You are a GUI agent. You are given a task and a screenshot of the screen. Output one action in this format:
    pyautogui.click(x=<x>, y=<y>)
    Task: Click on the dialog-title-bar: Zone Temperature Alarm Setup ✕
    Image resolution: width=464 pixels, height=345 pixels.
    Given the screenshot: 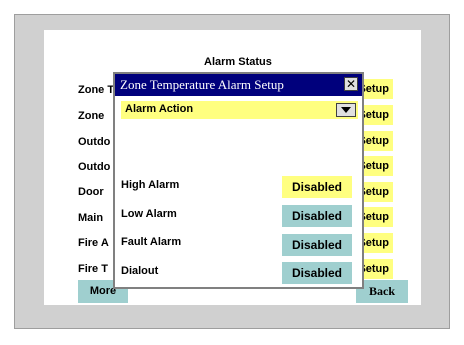 What is the action you would take?
    pyautogui.click(x=238, y=85)
    